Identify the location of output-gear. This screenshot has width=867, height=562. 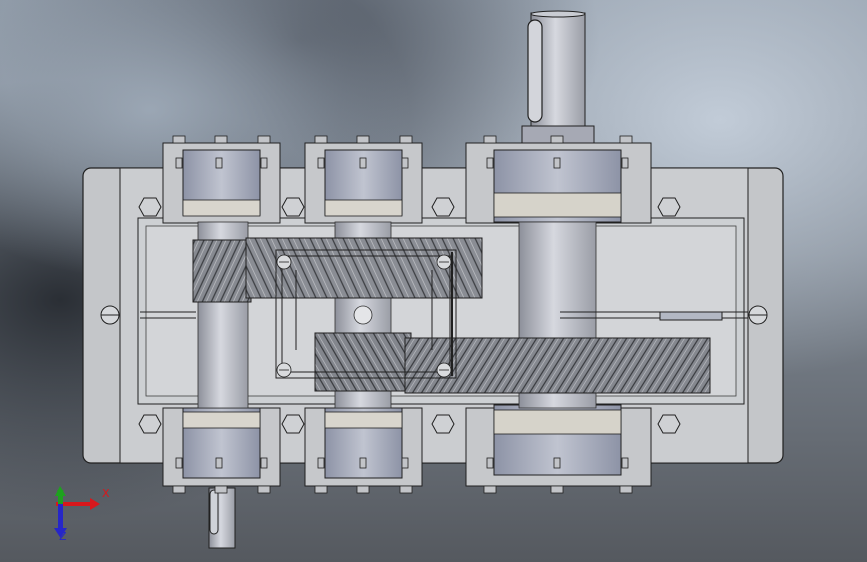
(557, 365).